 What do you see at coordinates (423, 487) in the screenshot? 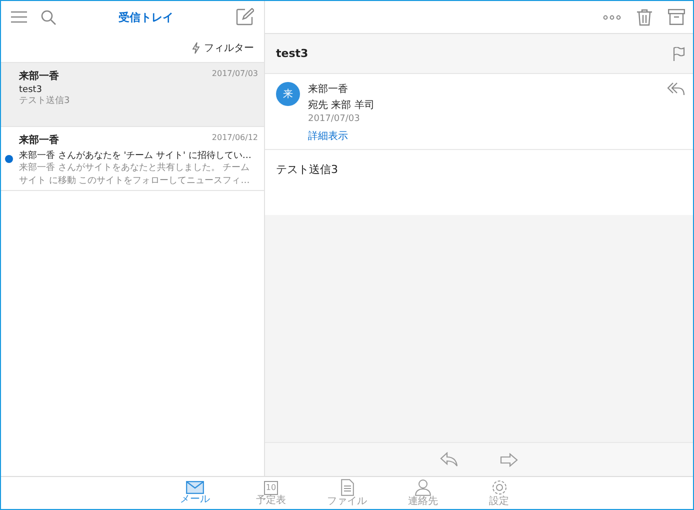
I see `person-icon` at bounding box center [423, 487].